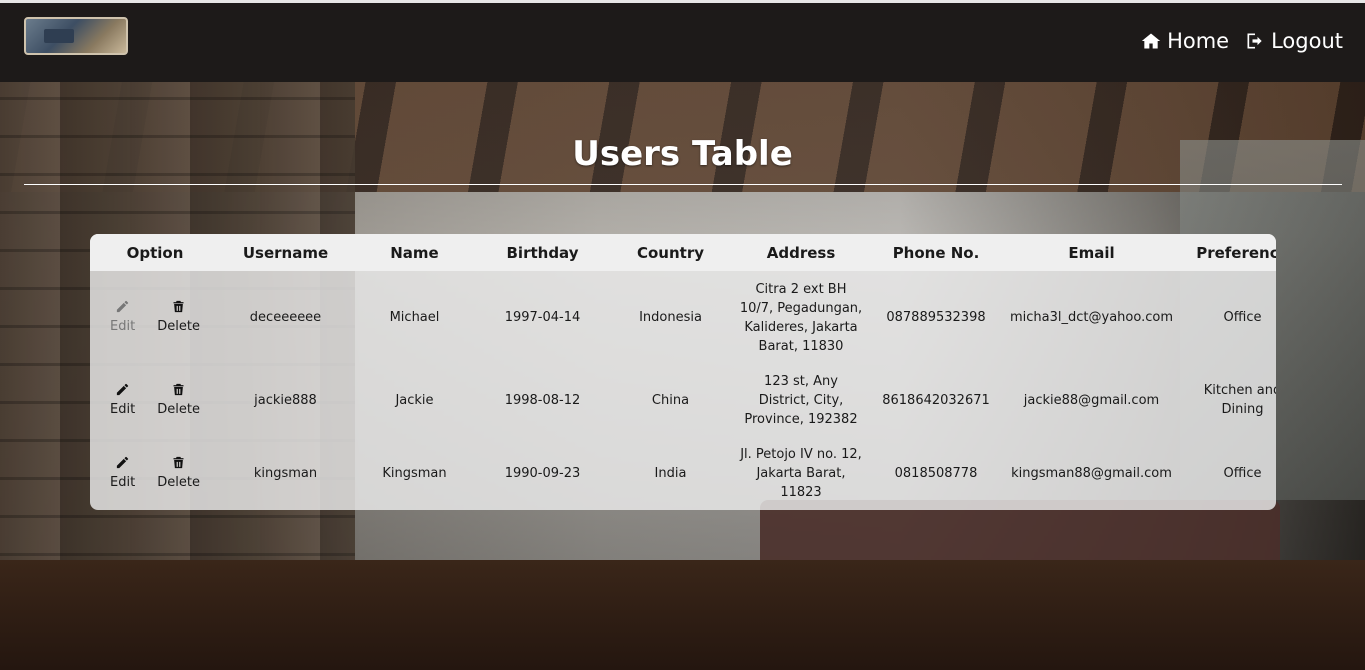 This screenshot has width=1365, height=670. I want to click on birthday-cell: 1990-09-23, so click(542, 473).